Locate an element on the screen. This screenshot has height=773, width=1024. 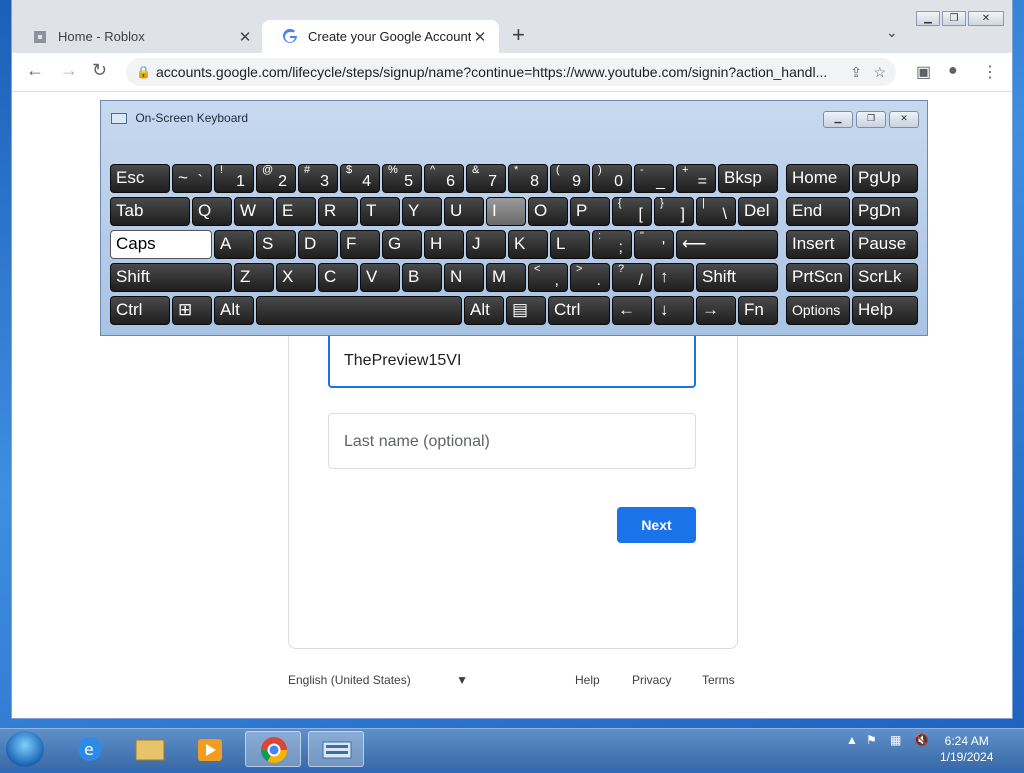
key-r3k9: >. is located at coordinates (590, 277).